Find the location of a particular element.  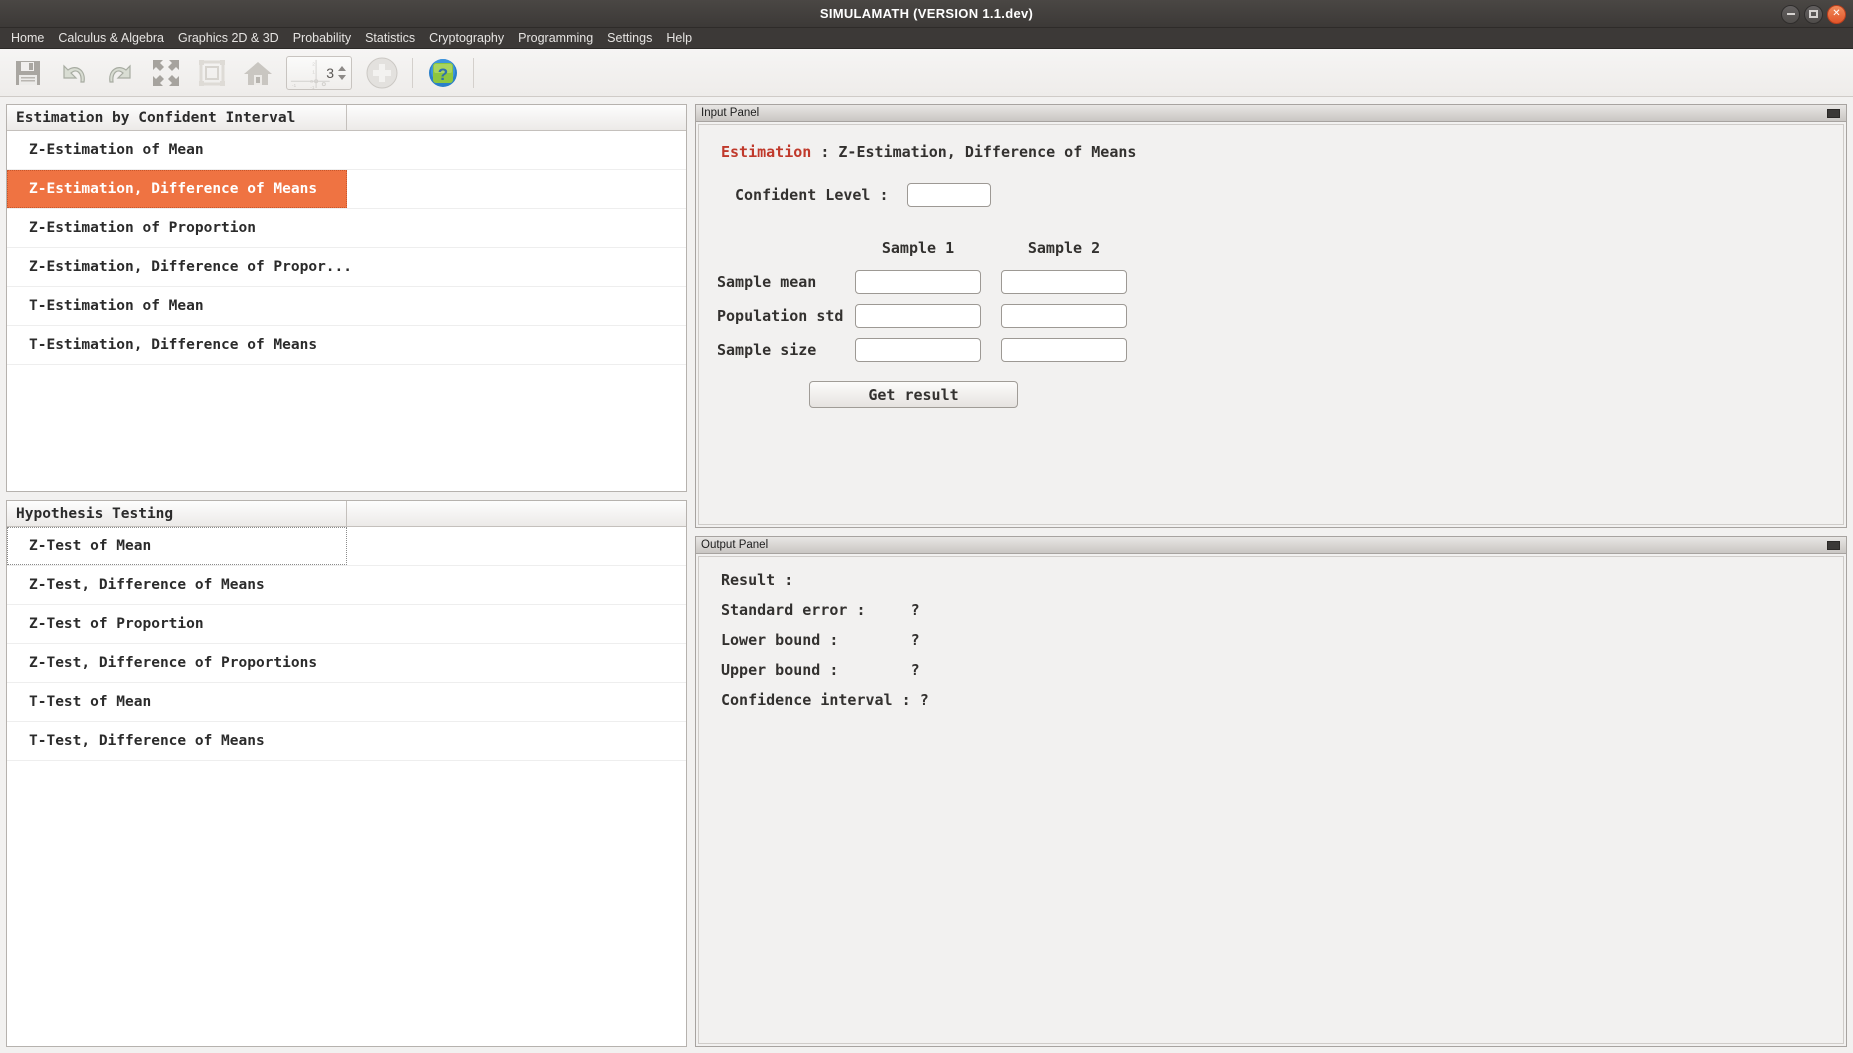

spinner-down-icon is located at coordinates (342, 77).